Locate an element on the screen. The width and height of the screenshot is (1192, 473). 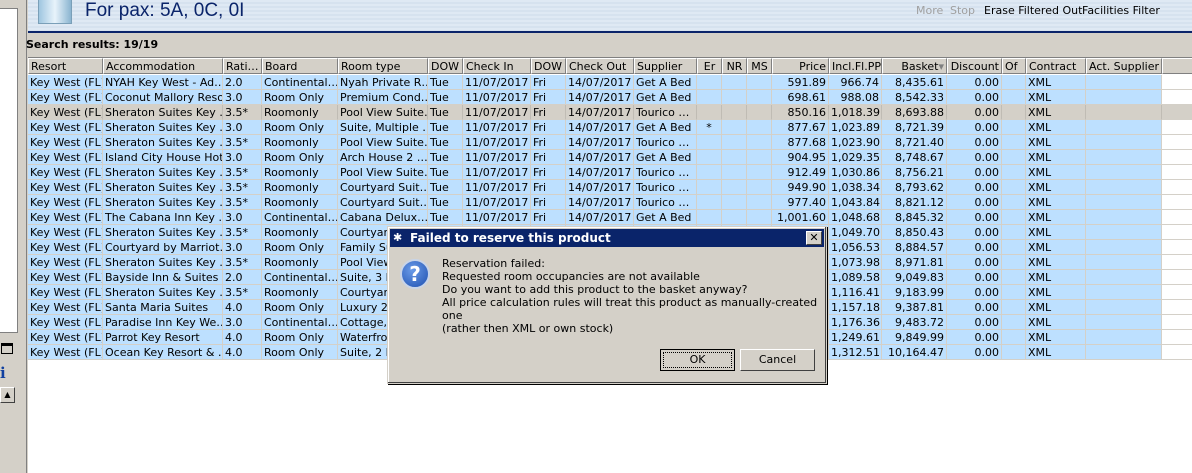
left-panel-list is located at coordinates (9, 170).